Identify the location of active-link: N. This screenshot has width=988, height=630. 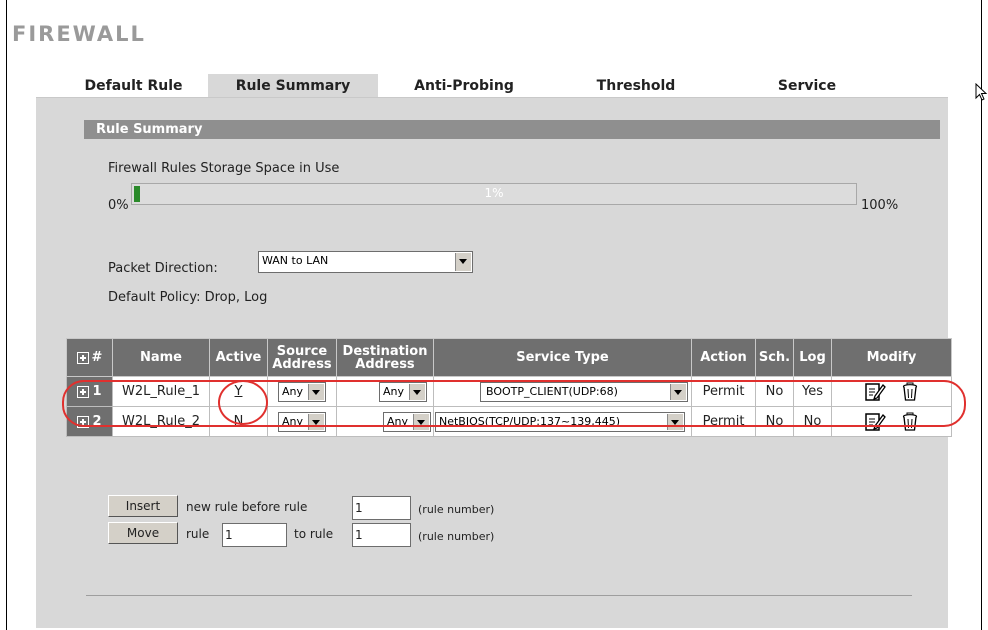
(238, 421).